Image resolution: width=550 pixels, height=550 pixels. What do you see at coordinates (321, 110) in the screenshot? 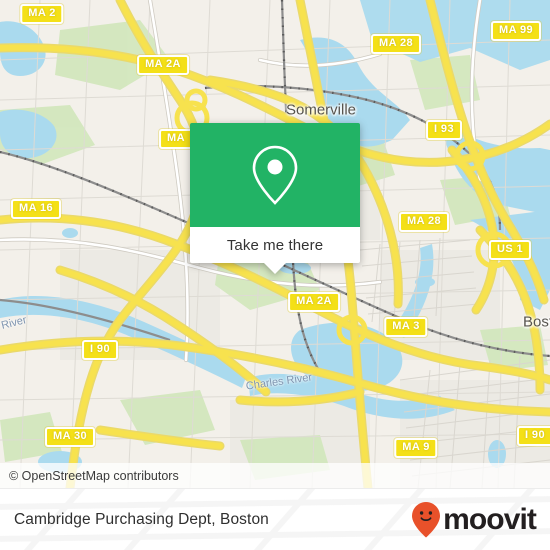
I see `place-label-somerville: Somerville` at bounding box center [321, 110].